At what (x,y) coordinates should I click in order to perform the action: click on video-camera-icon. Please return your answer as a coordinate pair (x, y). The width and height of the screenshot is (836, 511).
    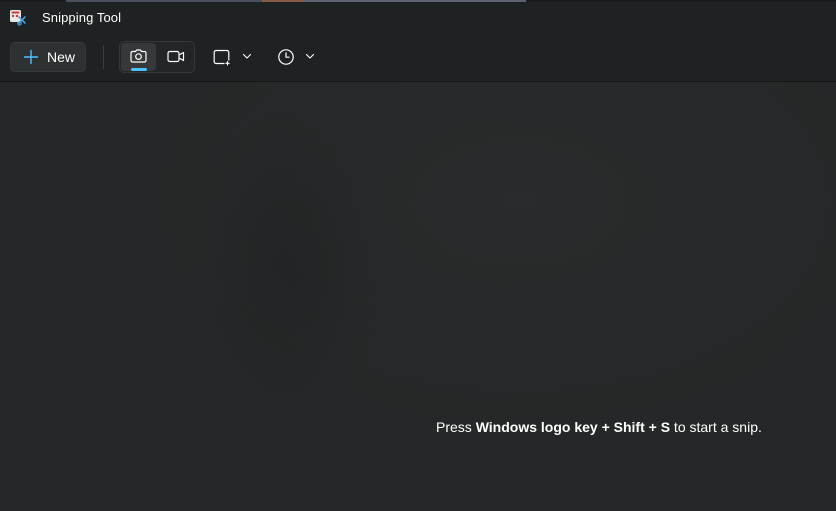
    Looking at the image, I should click on (176, 56).